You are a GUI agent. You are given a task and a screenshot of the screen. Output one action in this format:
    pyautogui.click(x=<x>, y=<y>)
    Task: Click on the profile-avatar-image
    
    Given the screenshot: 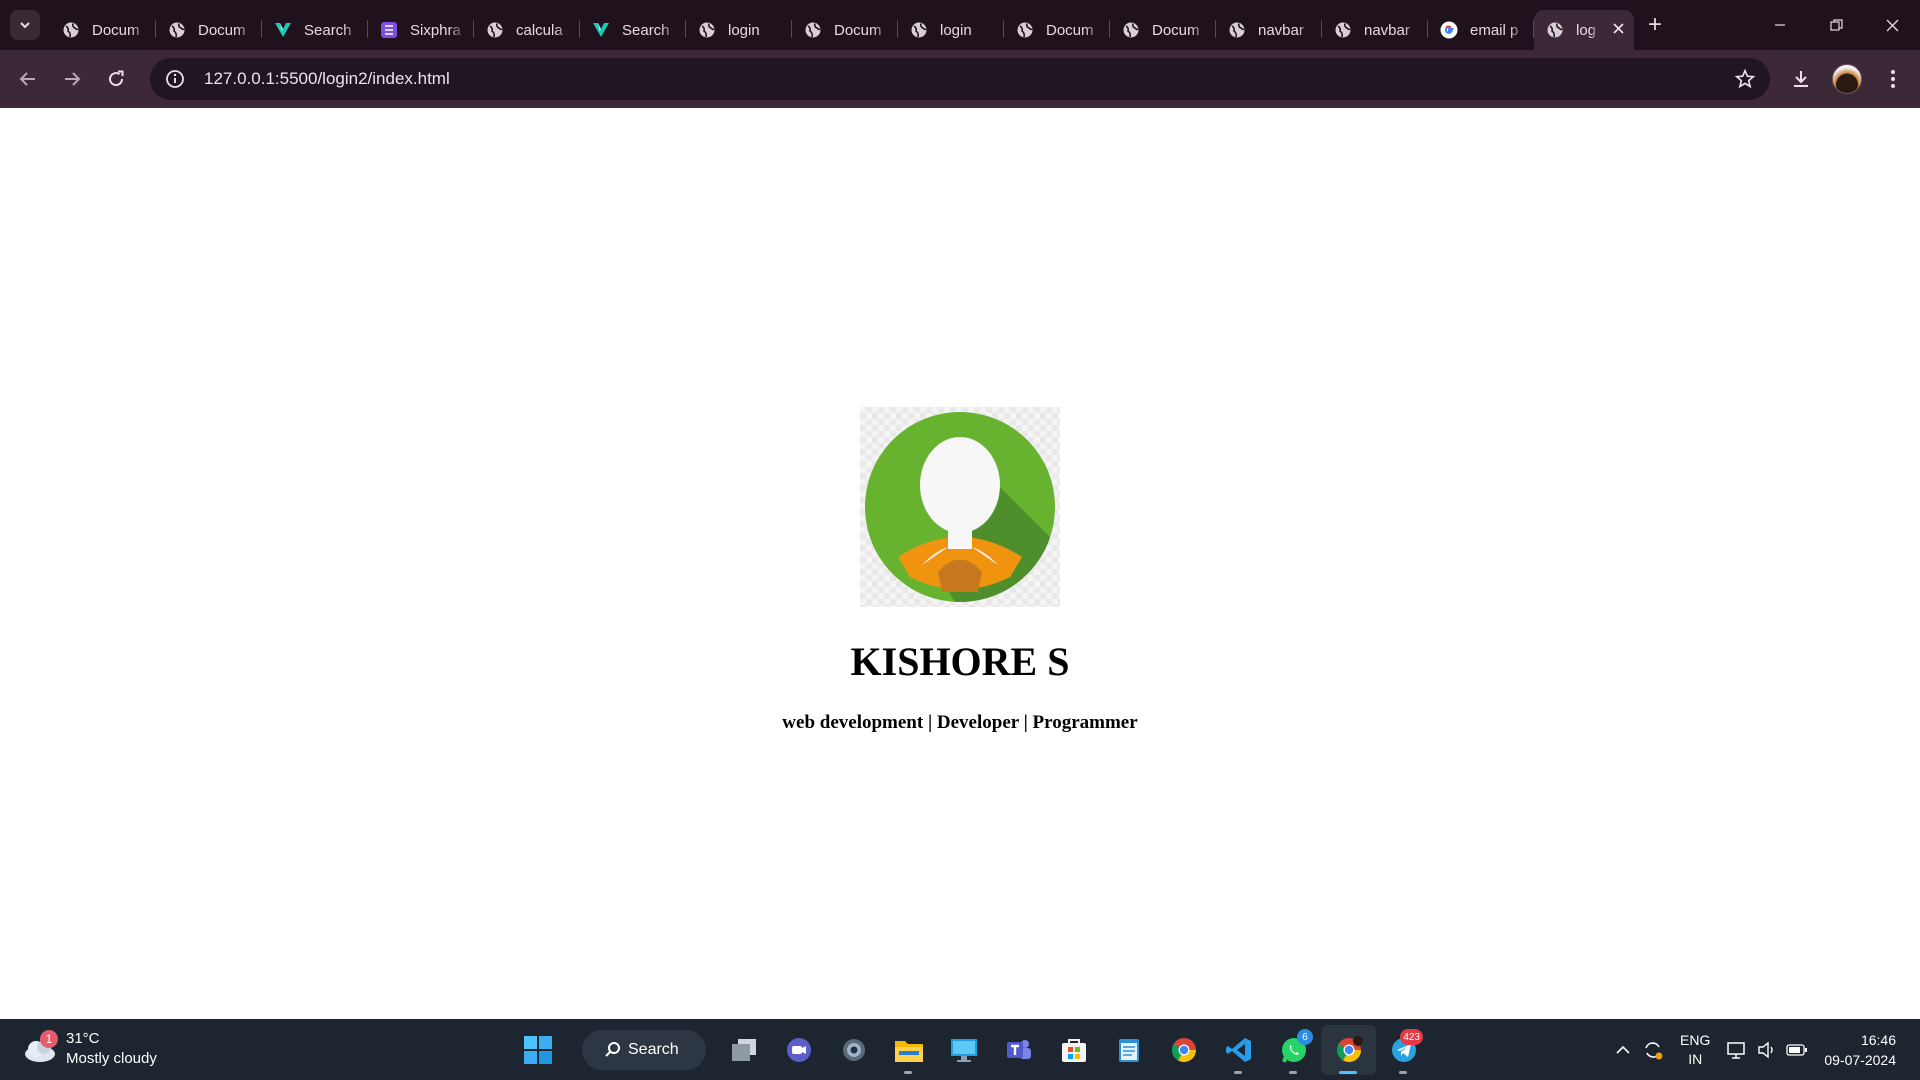 What is the action you would take?
    pyautogui.click(x=960, y=507)
    